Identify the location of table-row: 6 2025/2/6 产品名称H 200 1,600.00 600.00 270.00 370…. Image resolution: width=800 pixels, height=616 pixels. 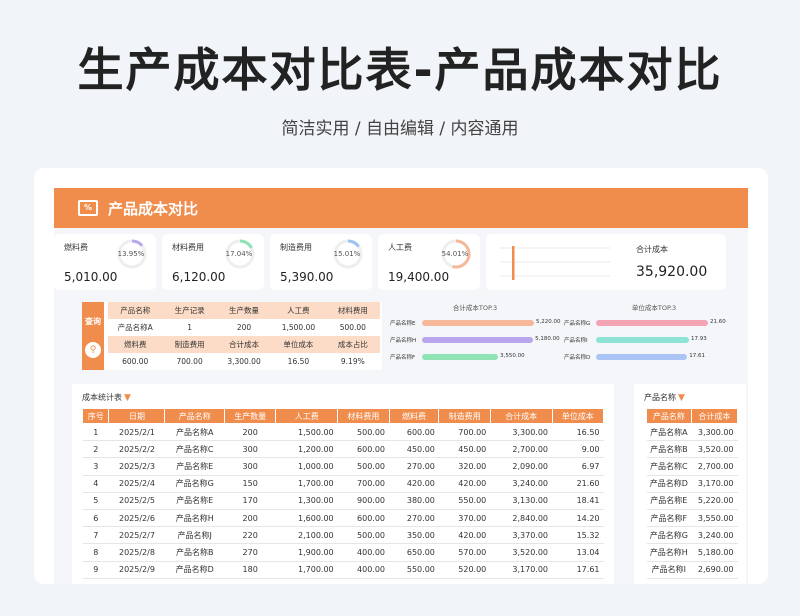
(343, 518).